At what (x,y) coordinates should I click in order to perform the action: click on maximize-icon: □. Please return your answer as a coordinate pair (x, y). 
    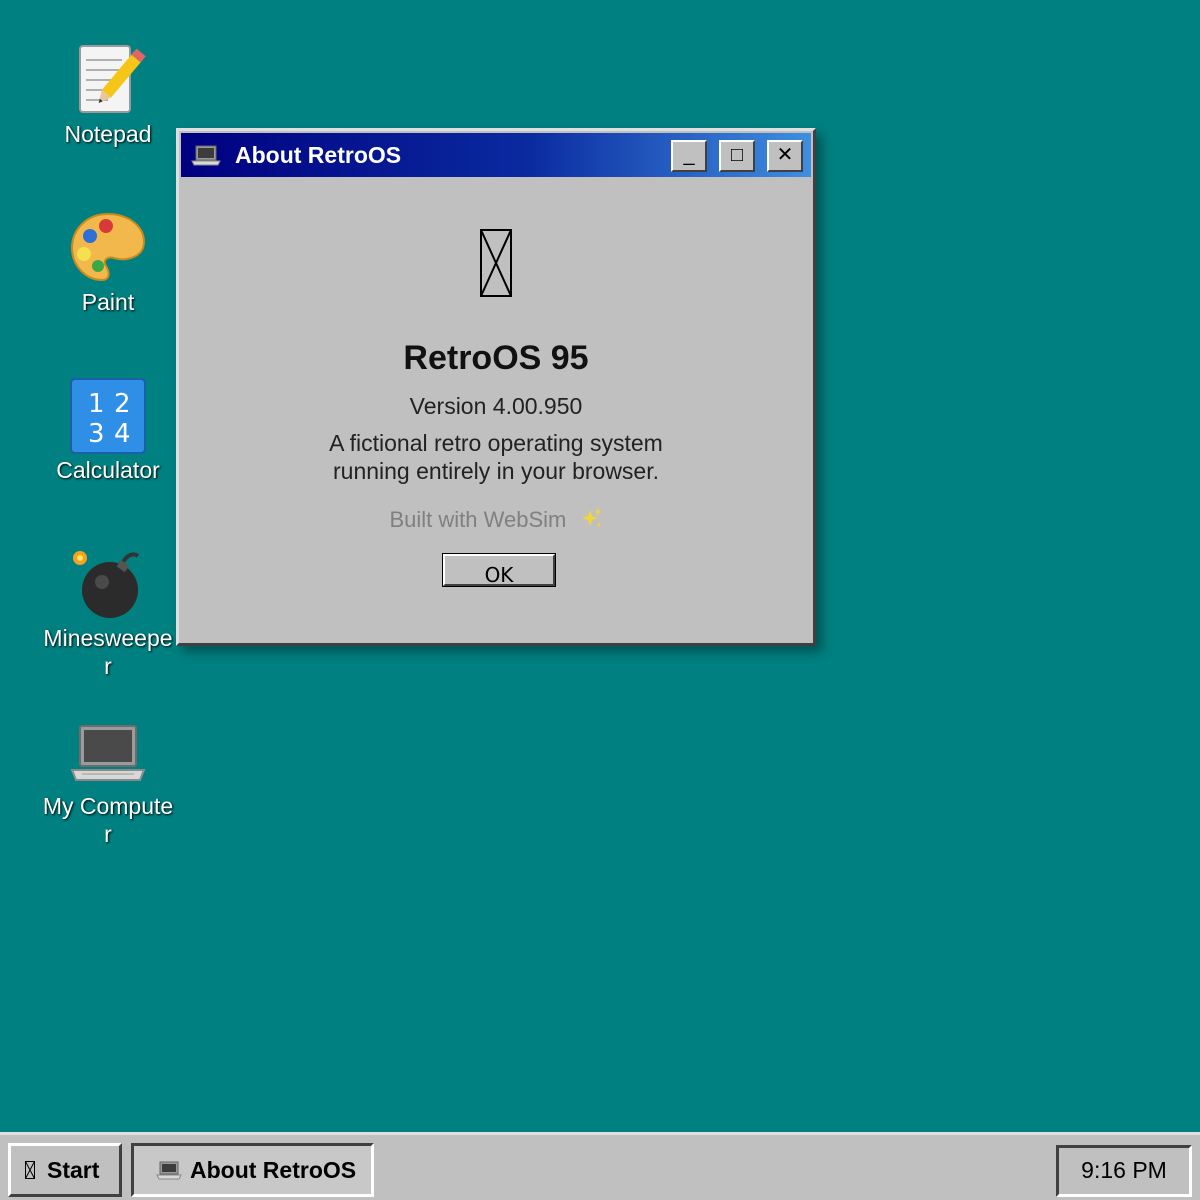
    Looking at the image, I should click on (737, 155).